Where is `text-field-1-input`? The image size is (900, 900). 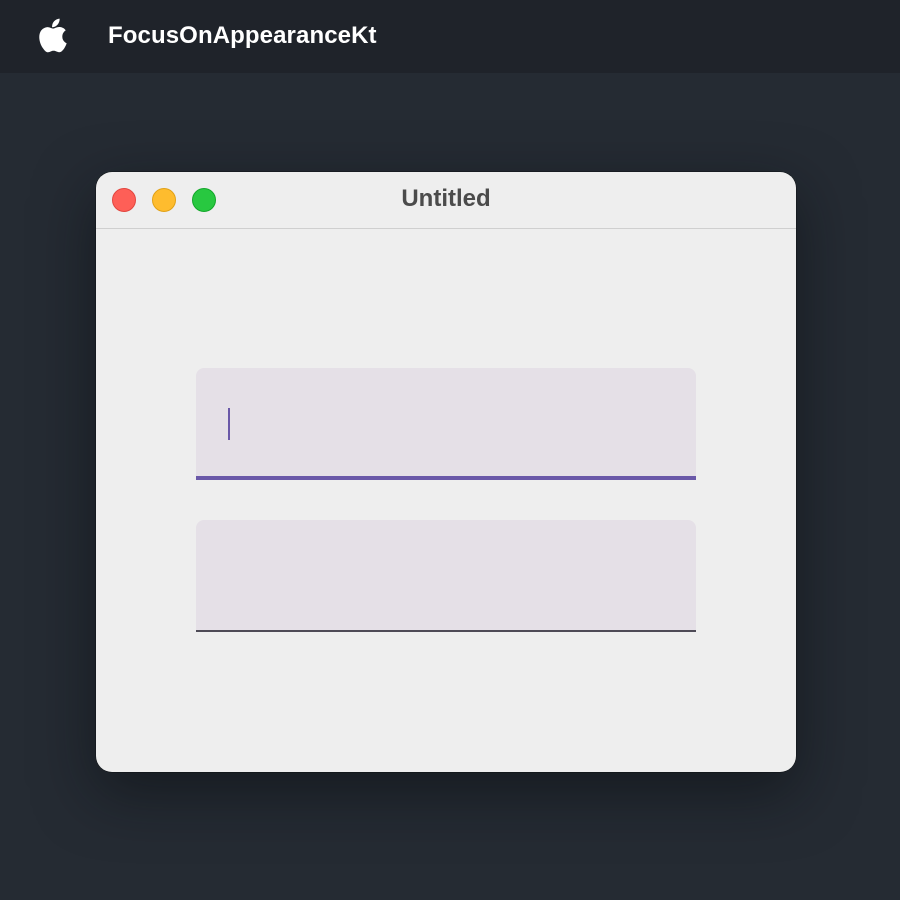
text-field-1-input is located at coordinates (443, 422).